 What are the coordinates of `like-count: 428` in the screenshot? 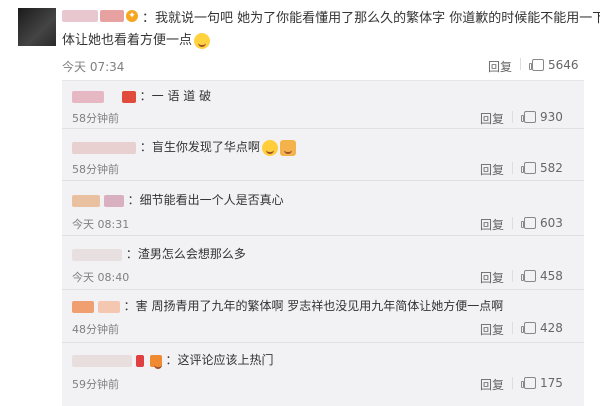 It's located at (551, 328).